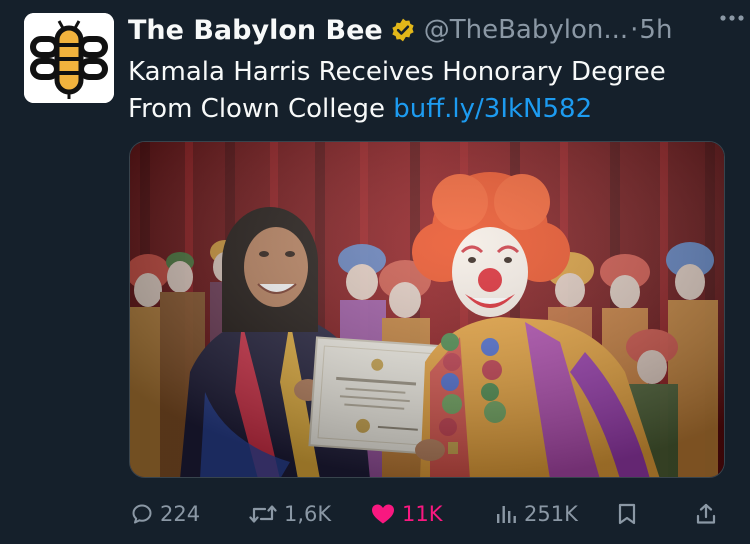  Describe the element at coordinates (492, 109) in the screenshot. I see `tweet-link: buff.ly/3IkN582` at that location.